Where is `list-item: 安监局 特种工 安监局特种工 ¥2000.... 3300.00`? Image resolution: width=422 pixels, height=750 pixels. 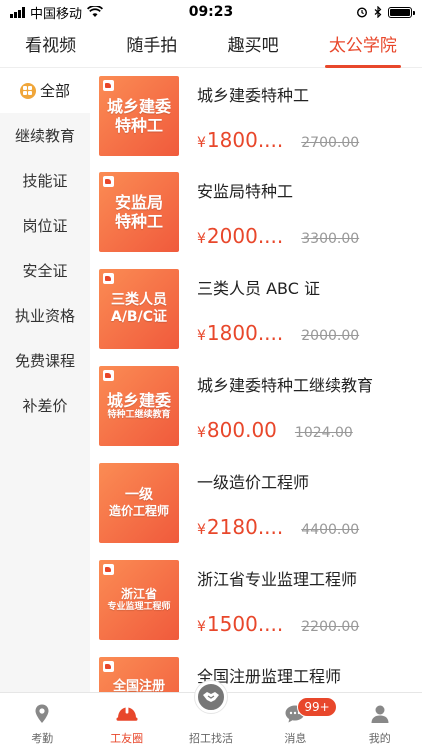 list-item: 安监局 特种工 安监局特种工 ¥2000.... 3300.00 is located at coordinates (256, 209).